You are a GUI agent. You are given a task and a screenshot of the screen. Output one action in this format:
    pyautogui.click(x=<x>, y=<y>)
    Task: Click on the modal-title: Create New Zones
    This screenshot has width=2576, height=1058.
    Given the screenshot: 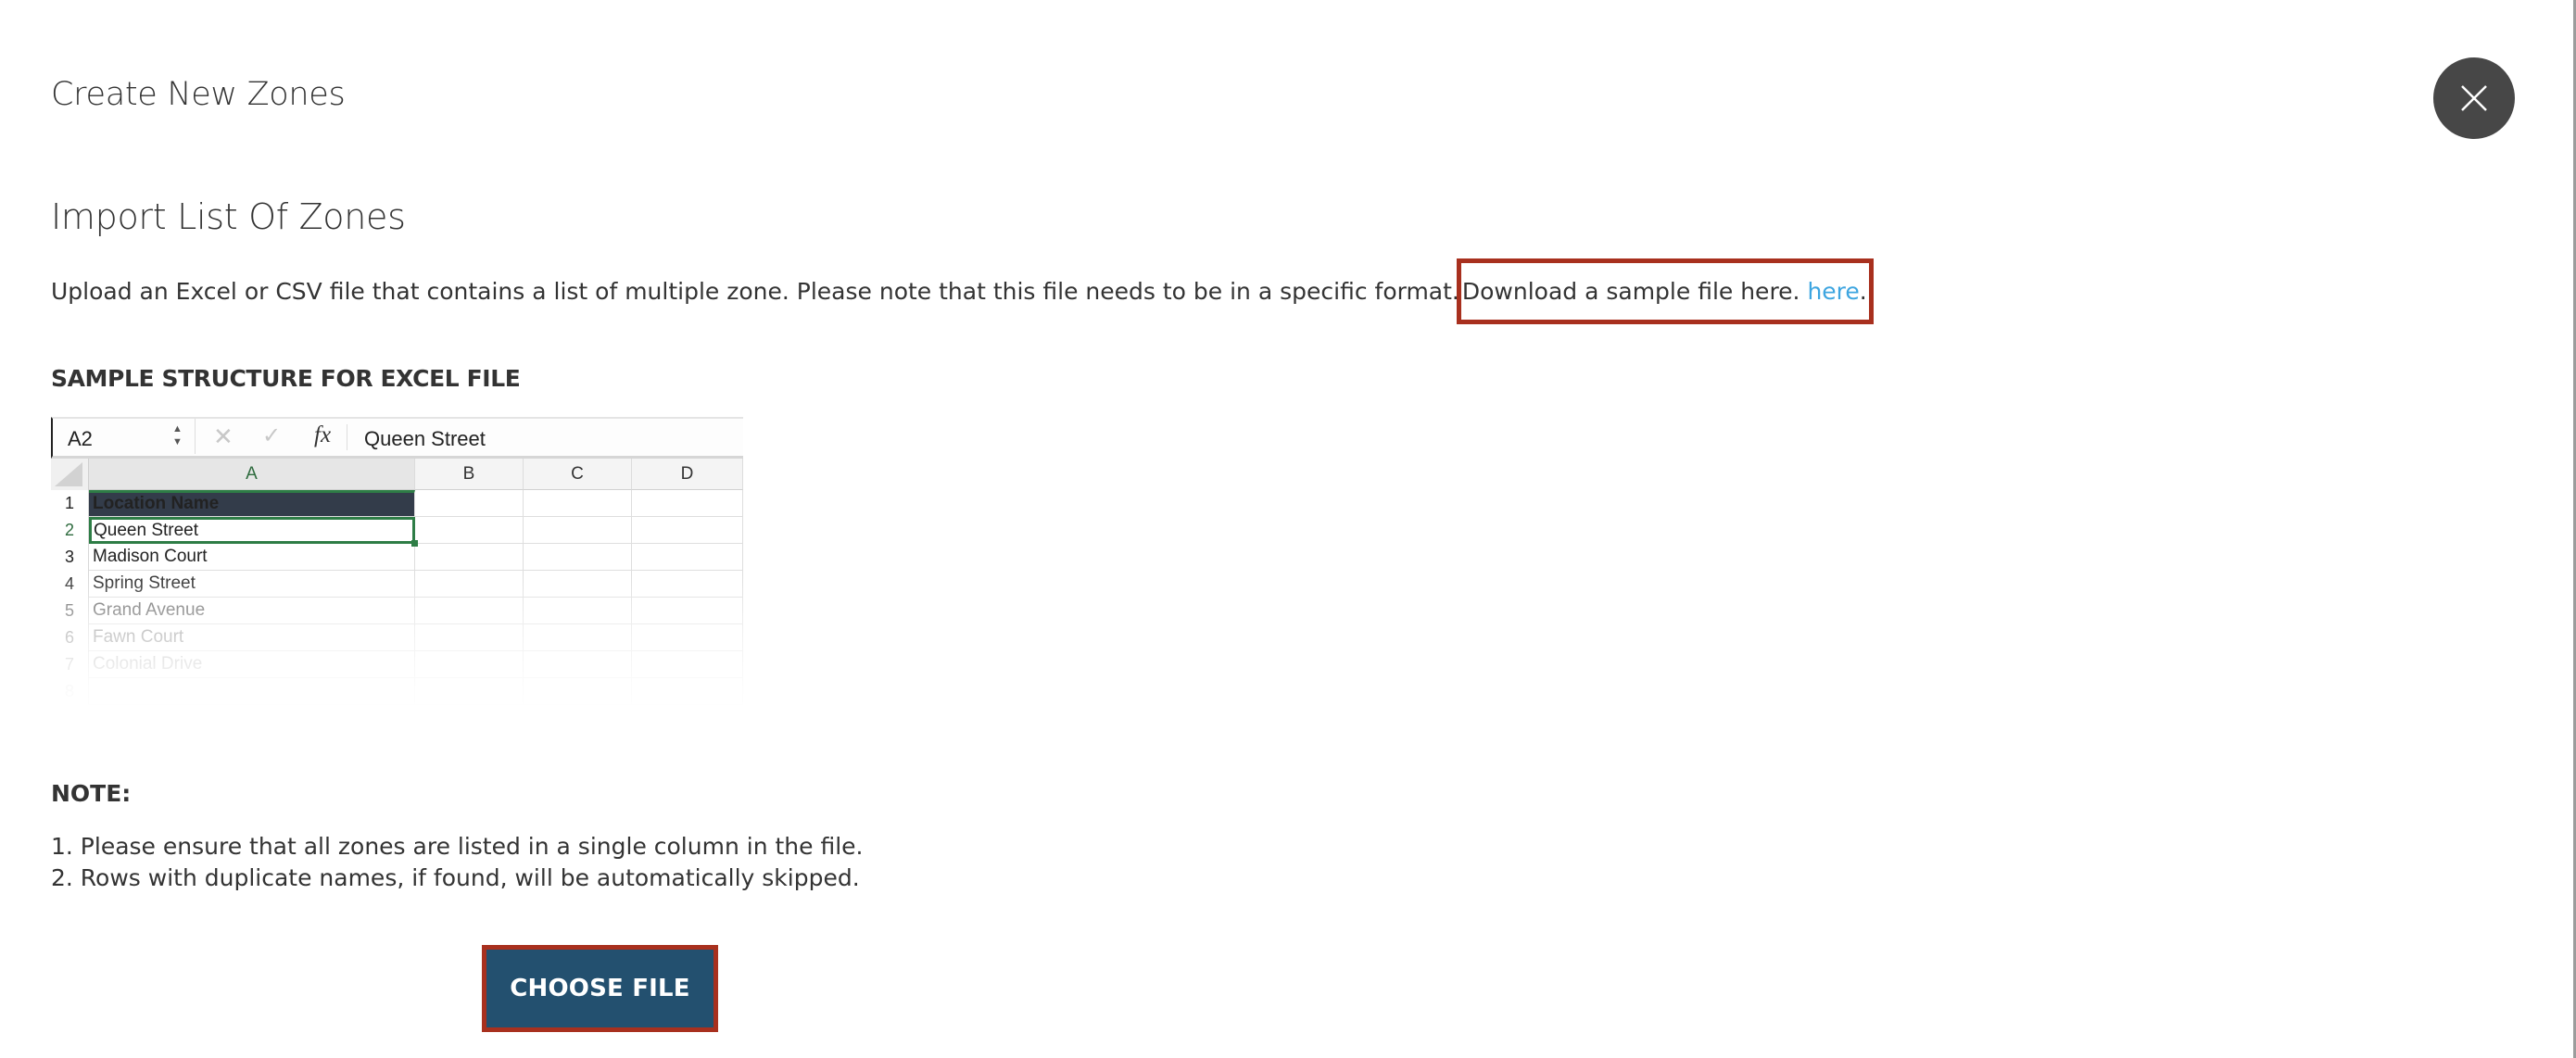 What is the action you would take?
    pyautogui.click(x=198, y=94)
    